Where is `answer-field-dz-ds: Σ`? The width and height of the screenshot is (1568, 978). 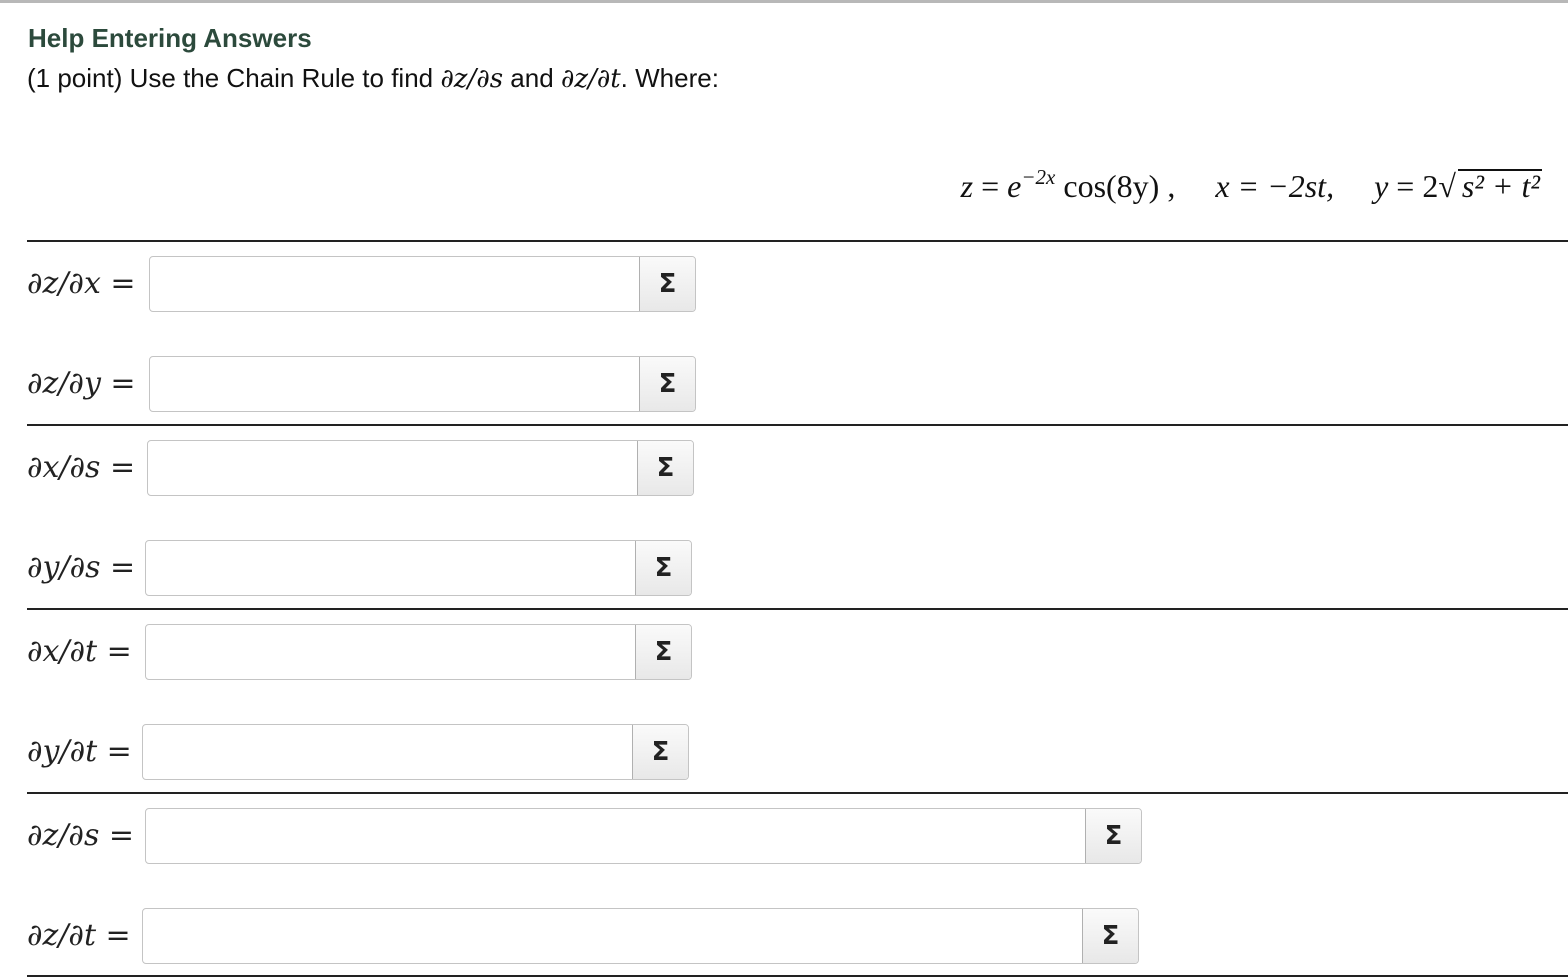 answer-field-dz-ds: Σ is located at coordinates (643, 836).